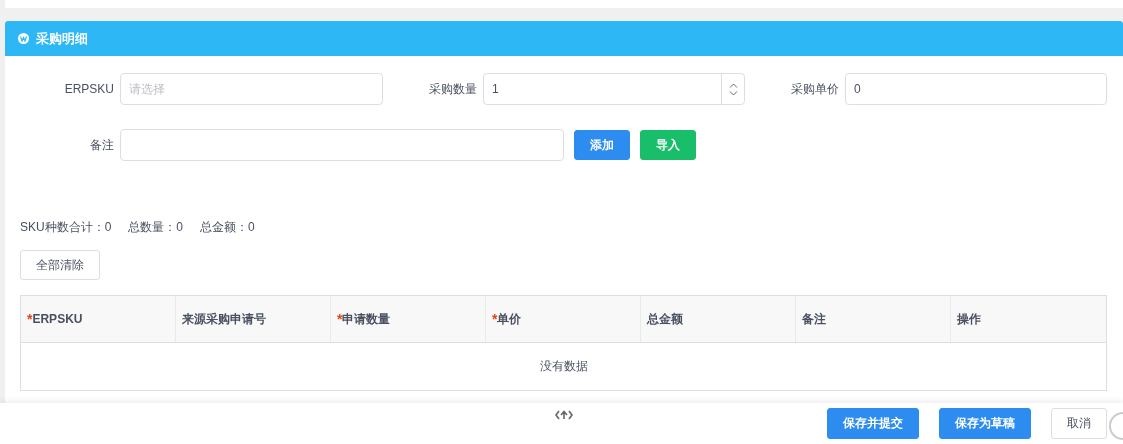 This screenshot has height=444, width=1123. What do you see at coordinates (976, 89) in the screenshot?
I see `input-field: 0` at bounding box center [976, 89].